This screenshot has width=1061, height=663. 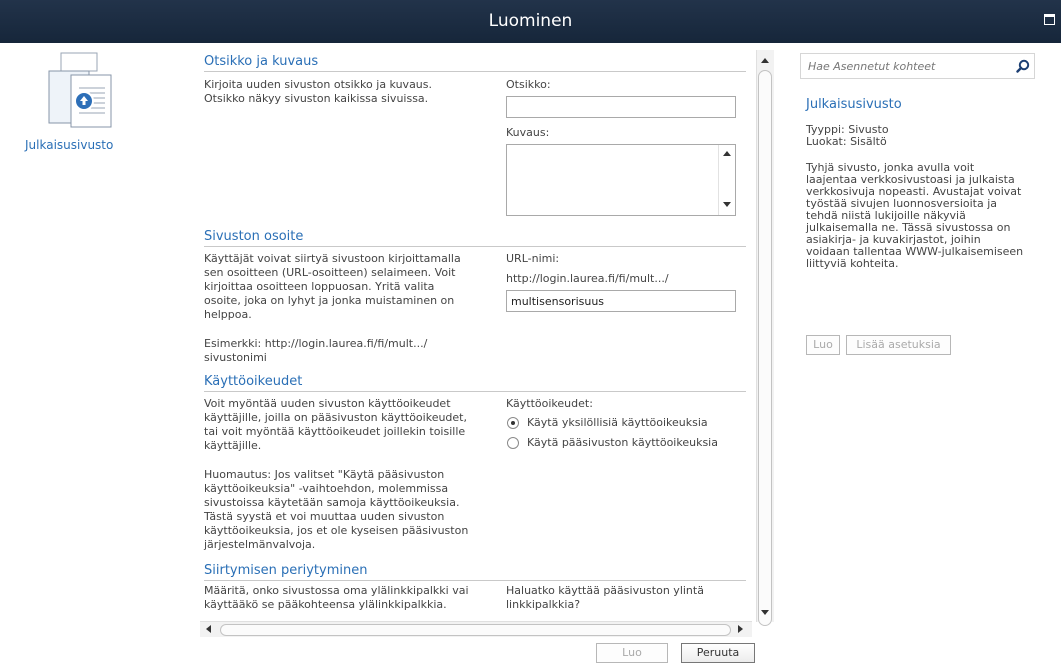 What do you see at coordinates (898, 345) in the screenshot?
I see `more-options-button: Lisää asetuksia` at bounding box center [898, 345].